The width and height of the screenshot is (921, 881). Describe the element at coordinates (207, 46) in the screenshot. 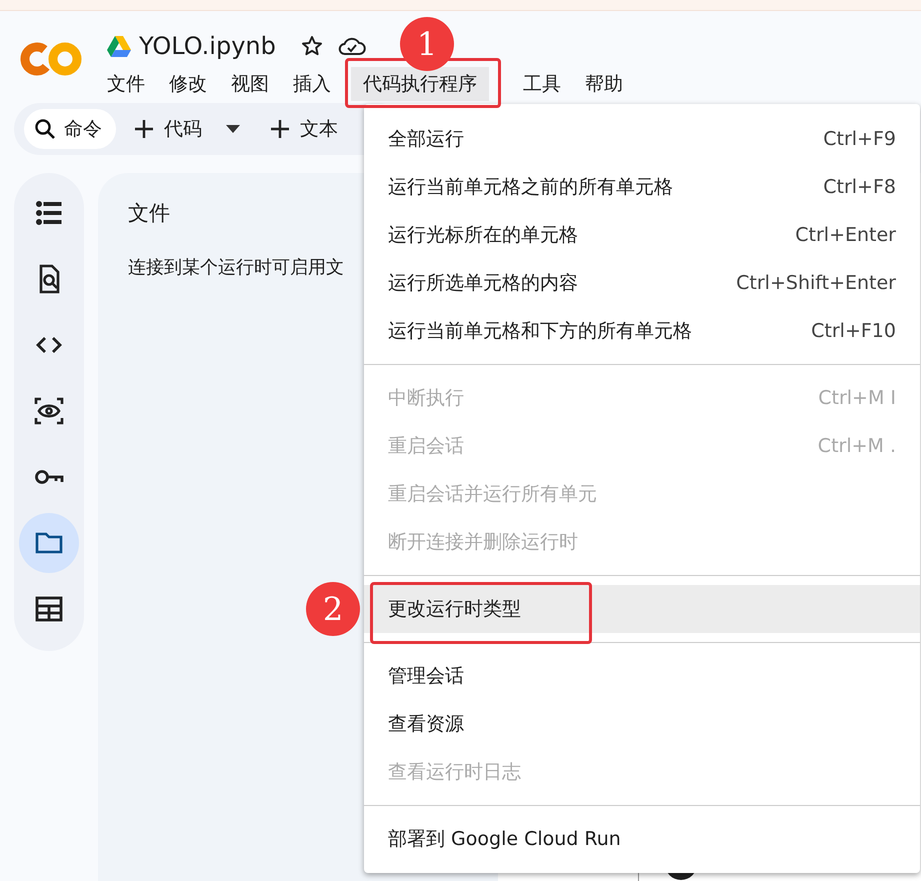

I see `notebook-title: YOLO.ipynb` at that location.